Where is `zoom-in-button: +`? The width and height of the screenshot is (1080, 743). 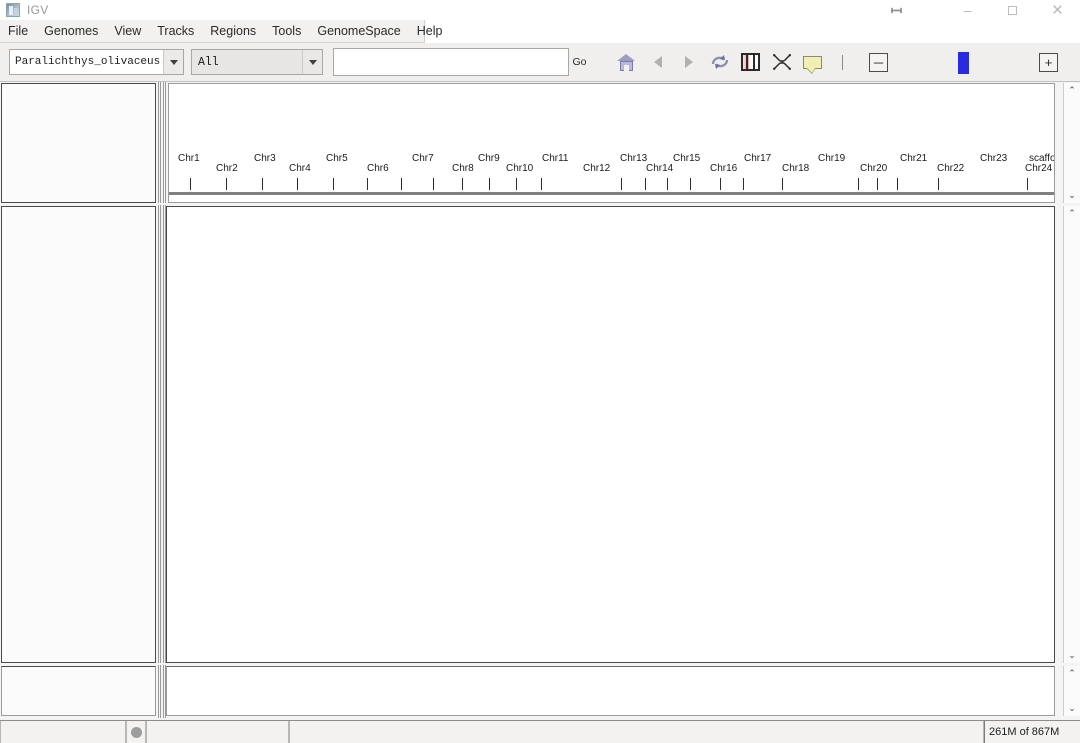 zoom-in-button: + is located at coordinates (1048, 62).